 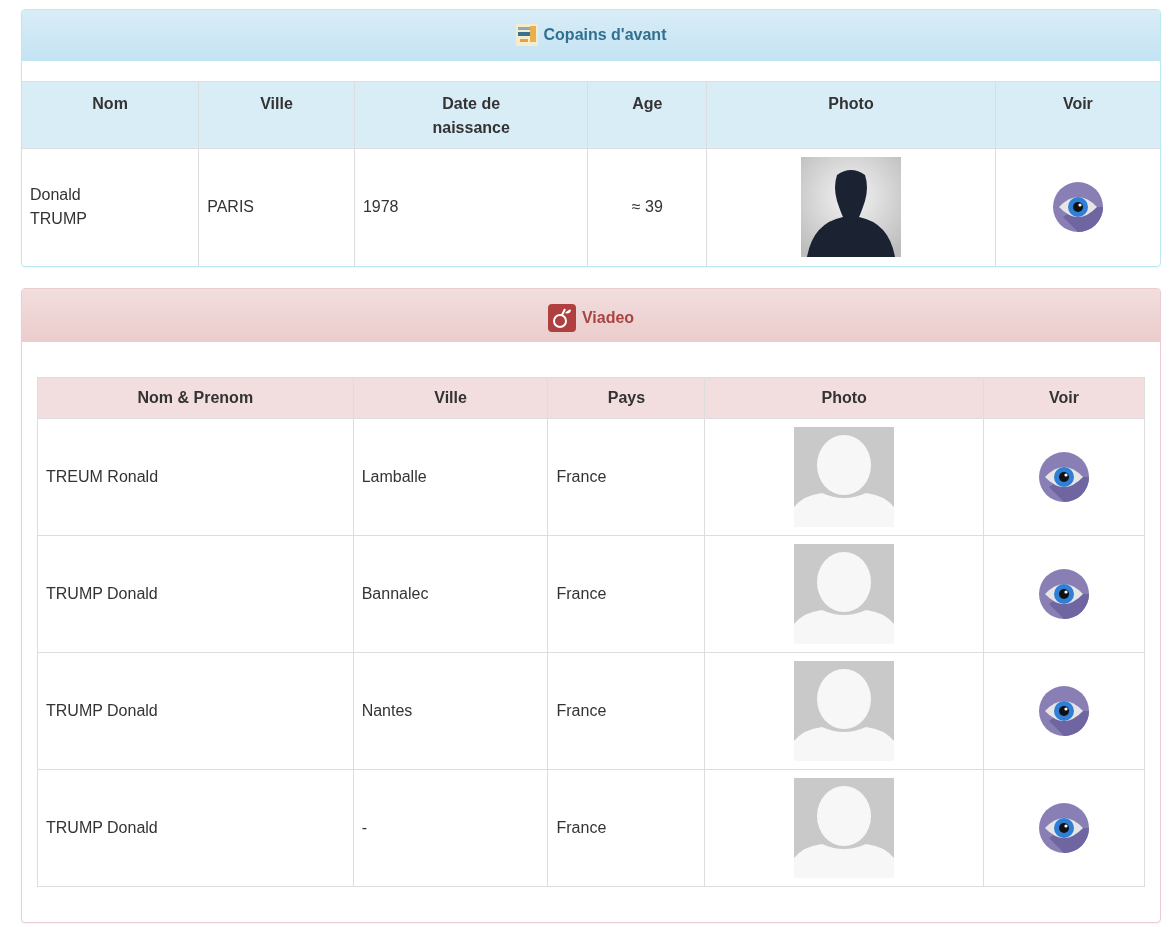 I want to click on table-cell: -, so click(x=450, y=827).